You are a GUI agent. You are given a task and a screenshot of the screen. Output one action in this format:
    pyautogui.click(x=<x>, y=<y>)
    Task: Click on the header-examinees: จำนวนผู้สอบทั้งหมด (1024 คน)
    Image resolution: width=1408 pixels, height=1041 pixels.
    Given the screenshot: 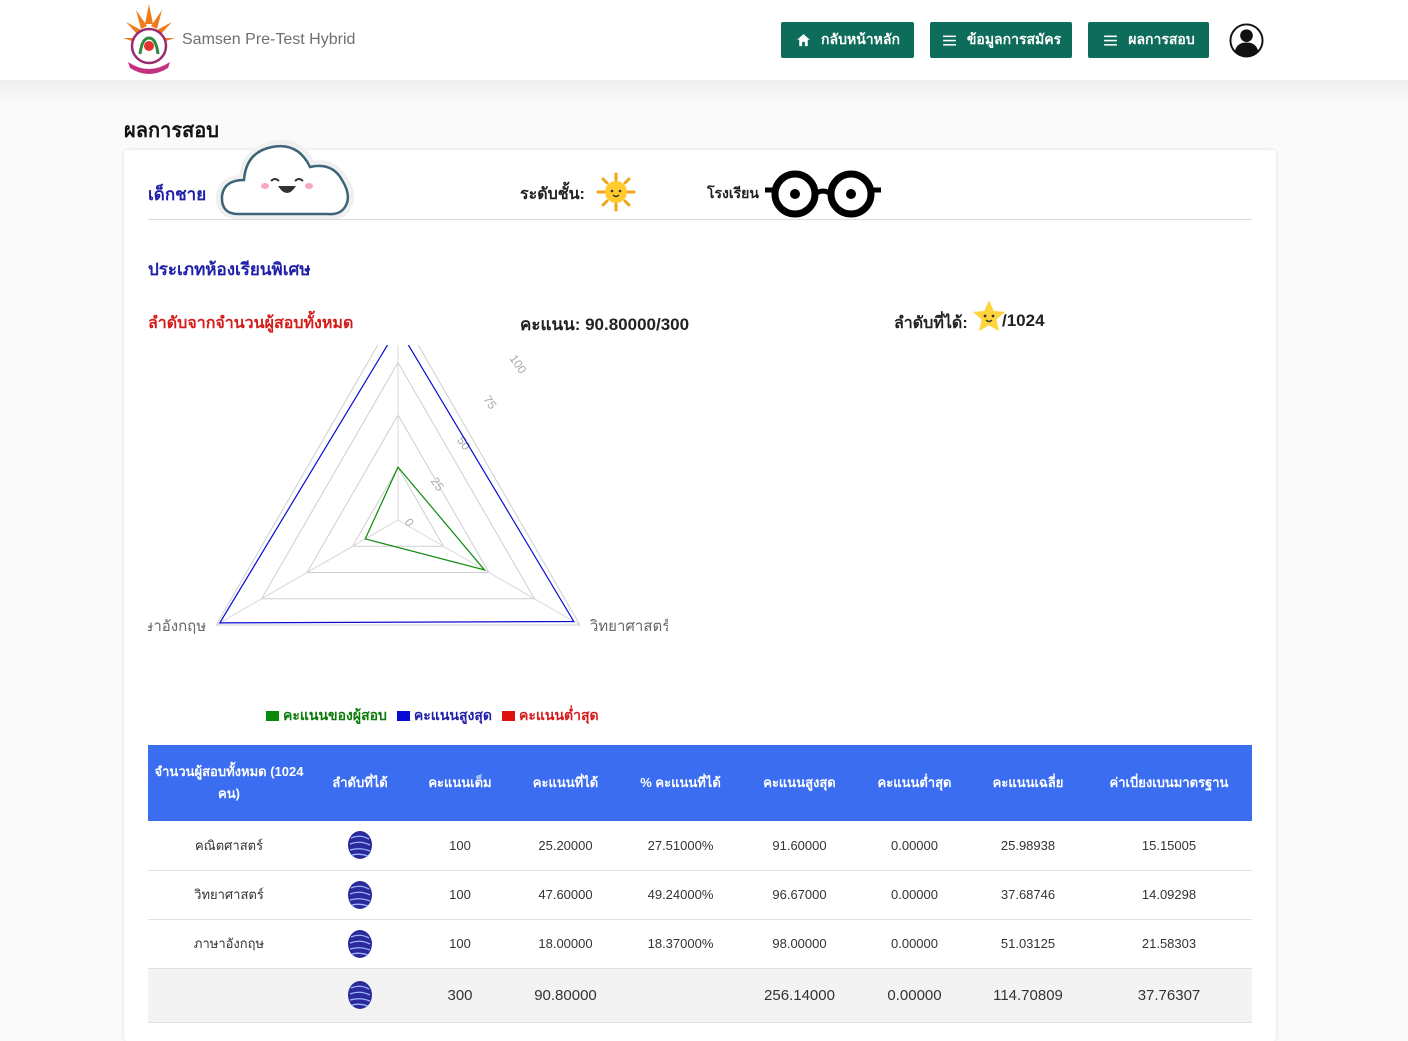 What is the action you would take?
    pyautogui.click(x=229, y=783)
    